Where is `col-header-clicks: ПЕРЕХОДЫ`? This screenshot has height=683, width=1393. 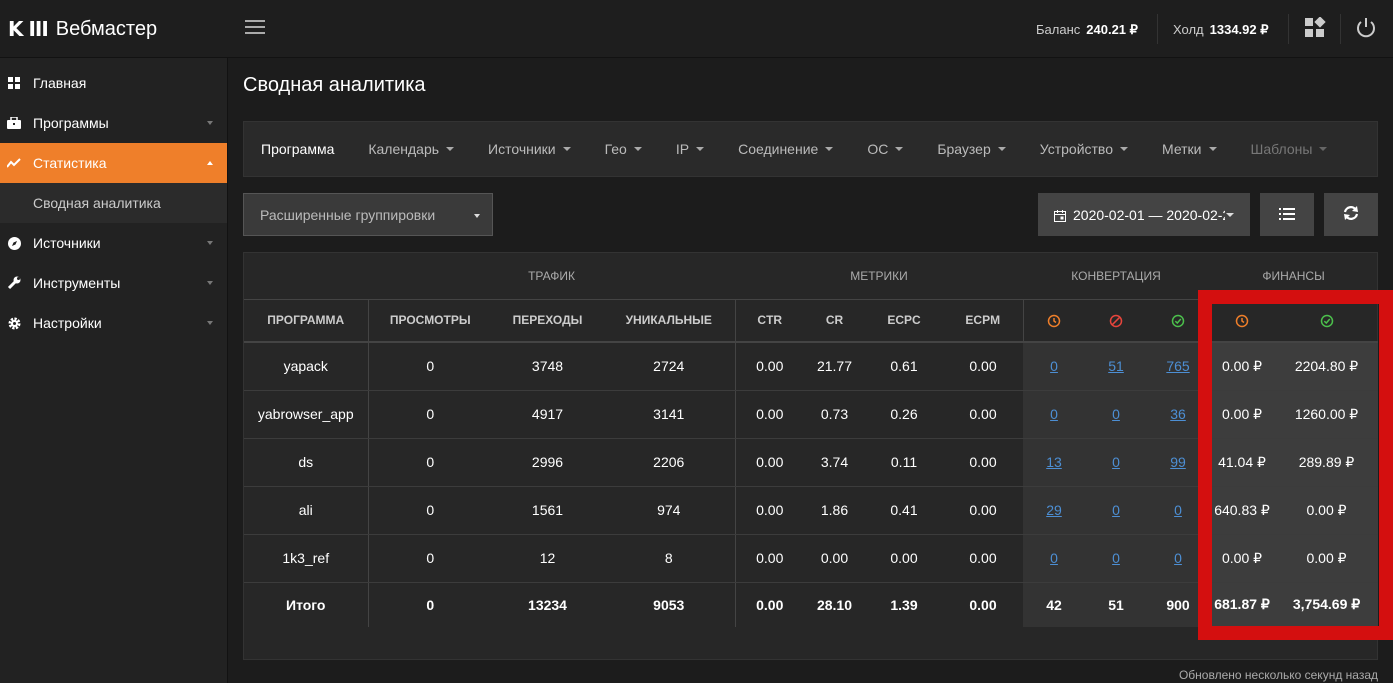
col-header-clicks: ПЕРЕХОДЫ is located at coordinates (547, 321).